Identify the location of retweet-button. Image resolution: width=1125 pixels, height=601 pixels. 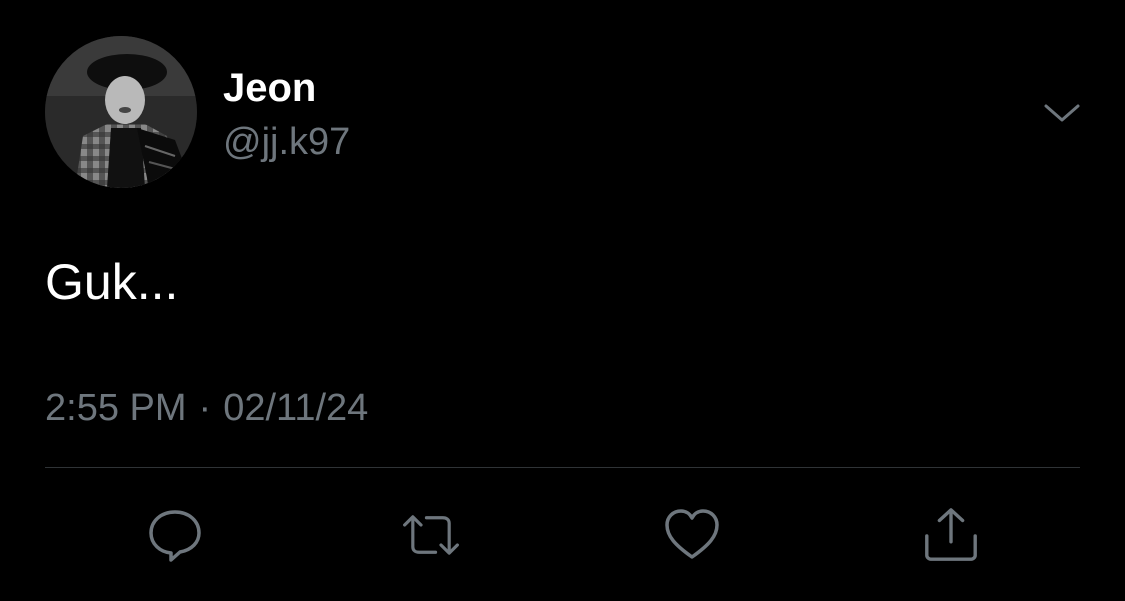
(431, 535).